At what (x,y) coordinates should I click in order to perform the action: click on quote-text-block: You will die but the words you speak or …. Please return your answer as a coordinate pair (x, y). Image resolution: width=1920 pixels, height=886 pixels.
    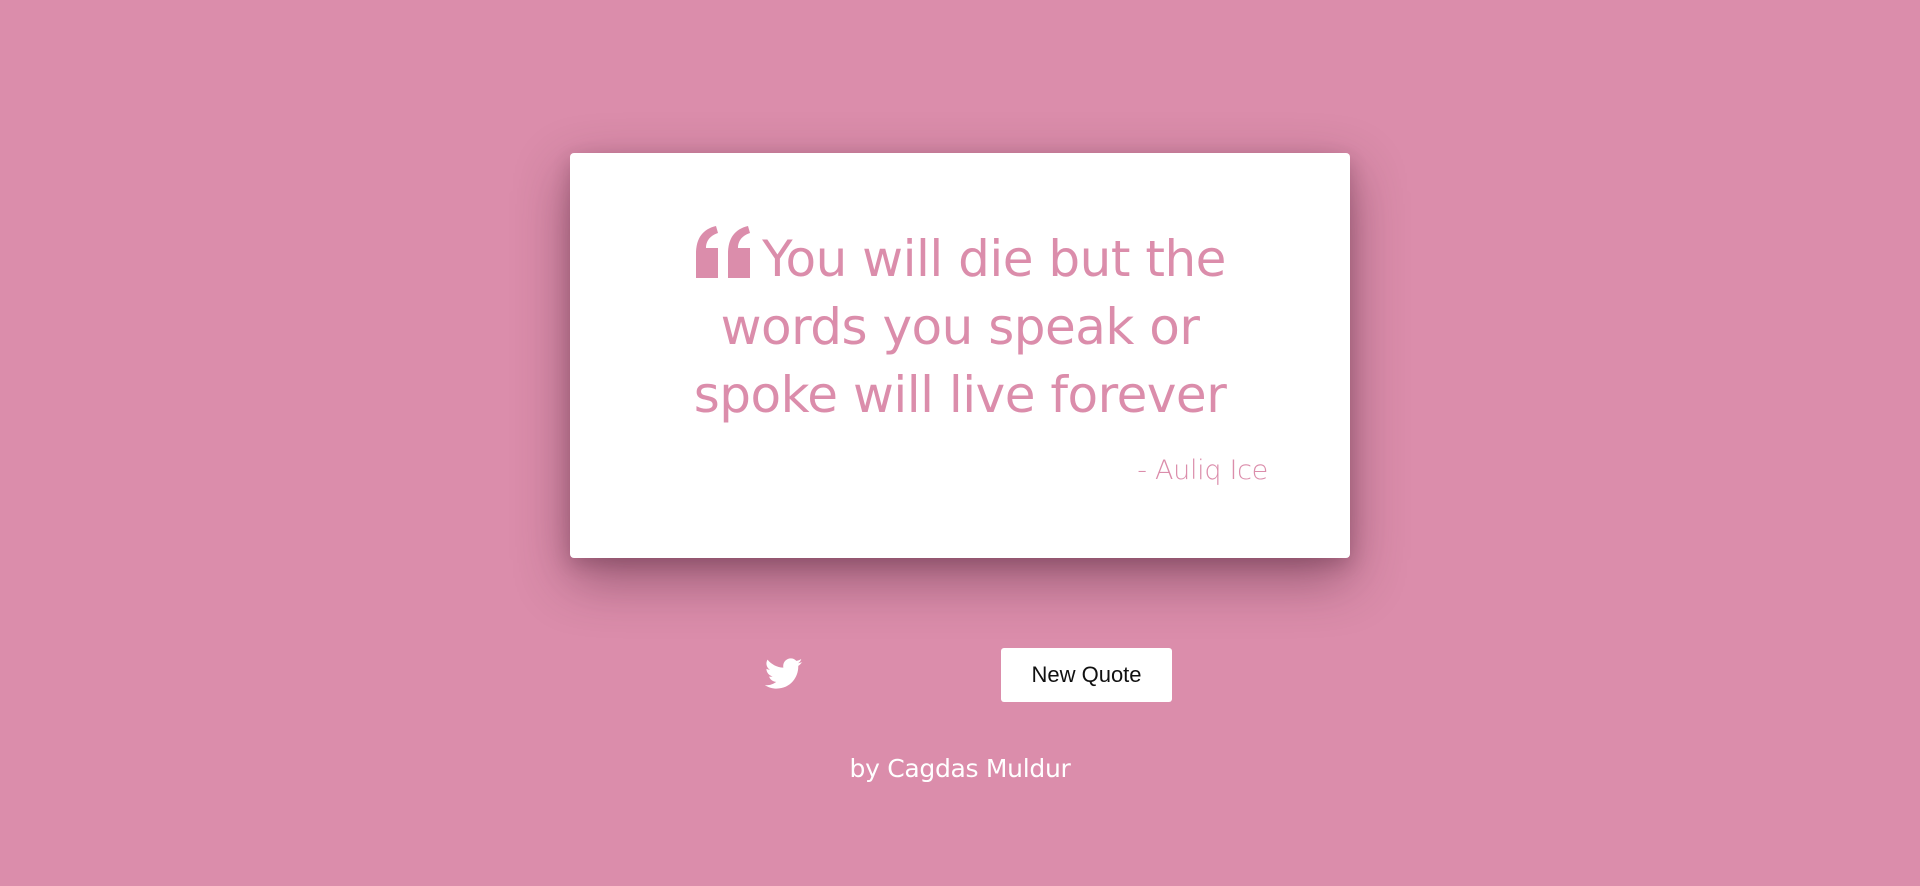
    Looking at the image, I should click on (960, 327).